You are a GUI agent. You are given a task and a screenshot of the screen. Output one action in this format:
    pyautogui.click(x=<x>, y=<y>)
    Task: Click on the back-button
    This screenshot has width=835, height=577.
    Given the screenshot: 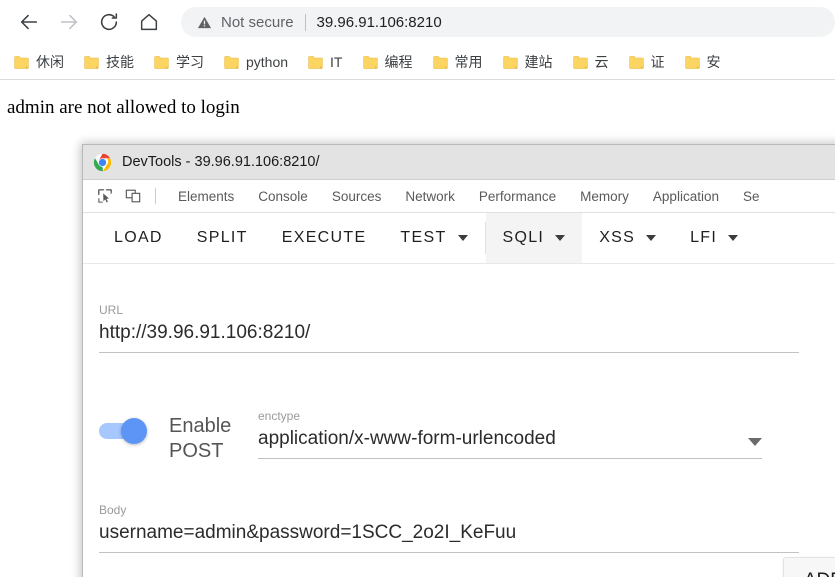 What is the action you would take?
    pyautogui.click(x=29, y=22)
    